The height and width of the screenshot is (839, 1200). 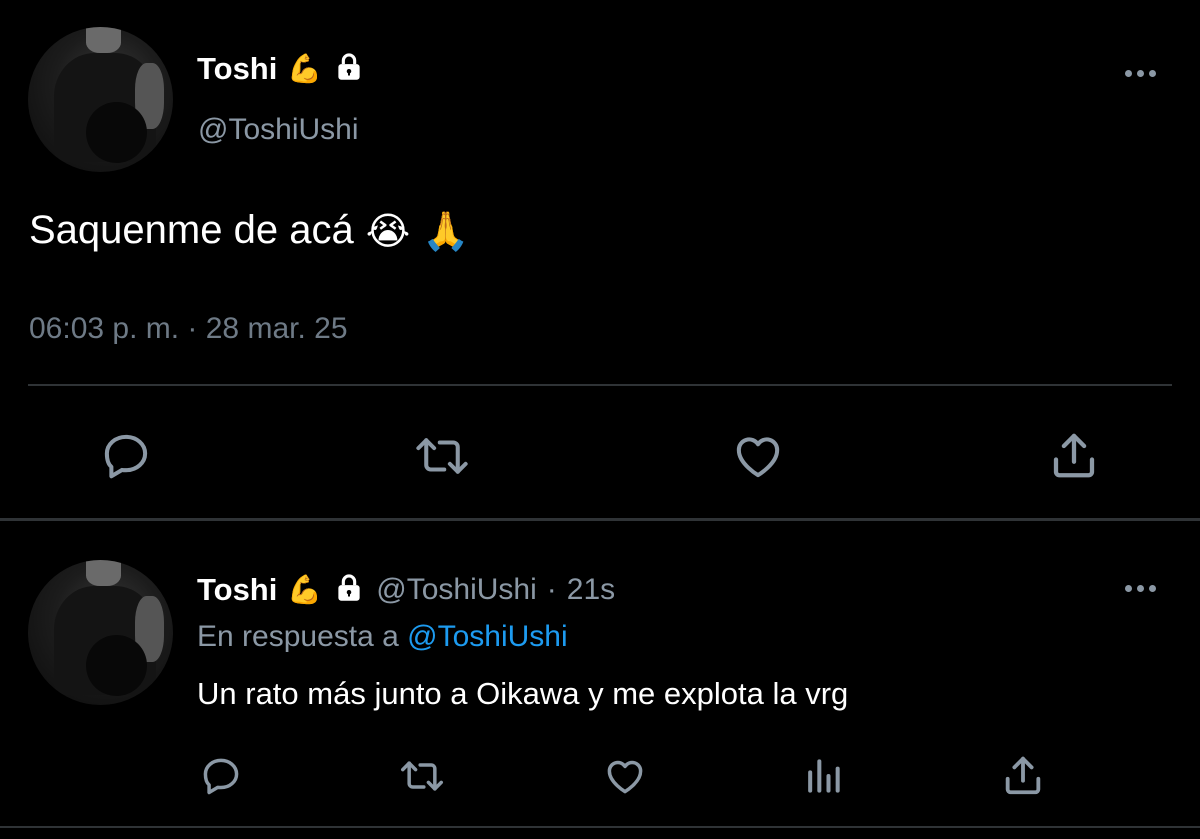 What do you see at coordinates (446, 230) in the screenshot?
I see `folded-hands-emoji: 🙏` at bounding box center [446, 230].